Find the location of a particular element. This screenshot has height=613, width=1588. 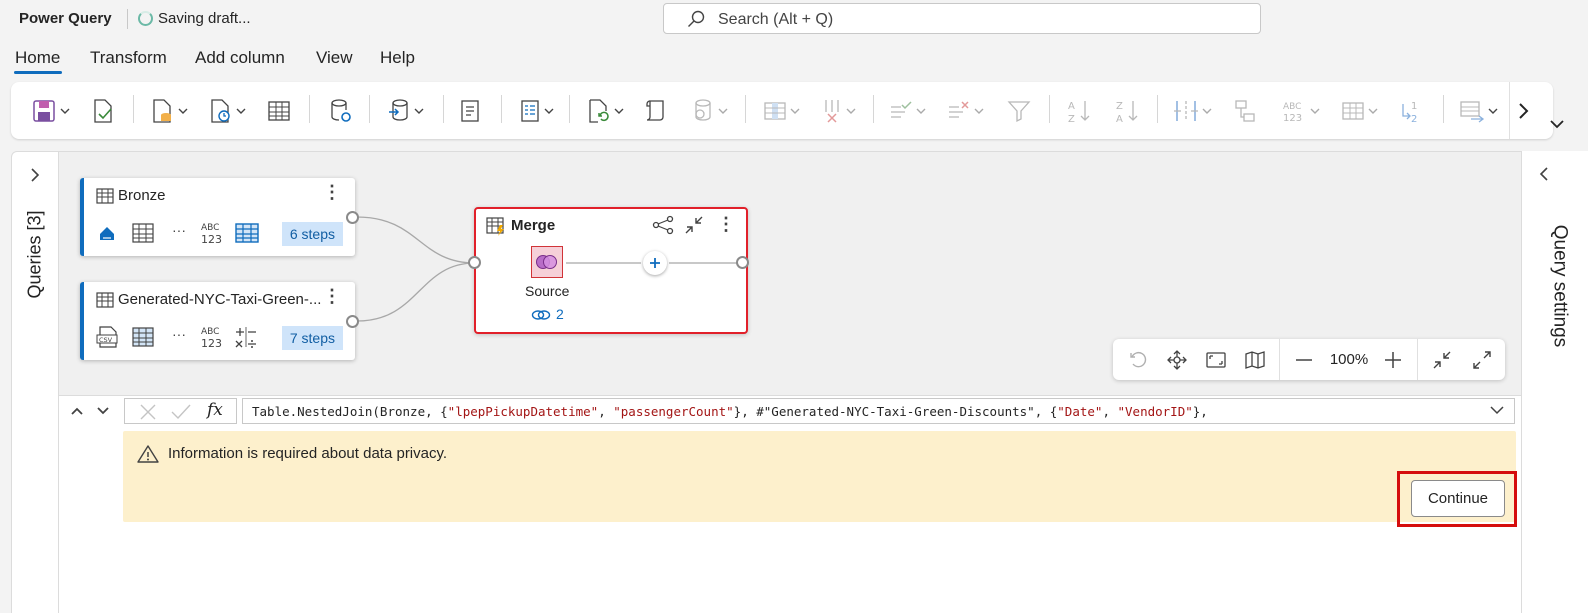

source-step-label: Source is located at coordinates (547, 291).